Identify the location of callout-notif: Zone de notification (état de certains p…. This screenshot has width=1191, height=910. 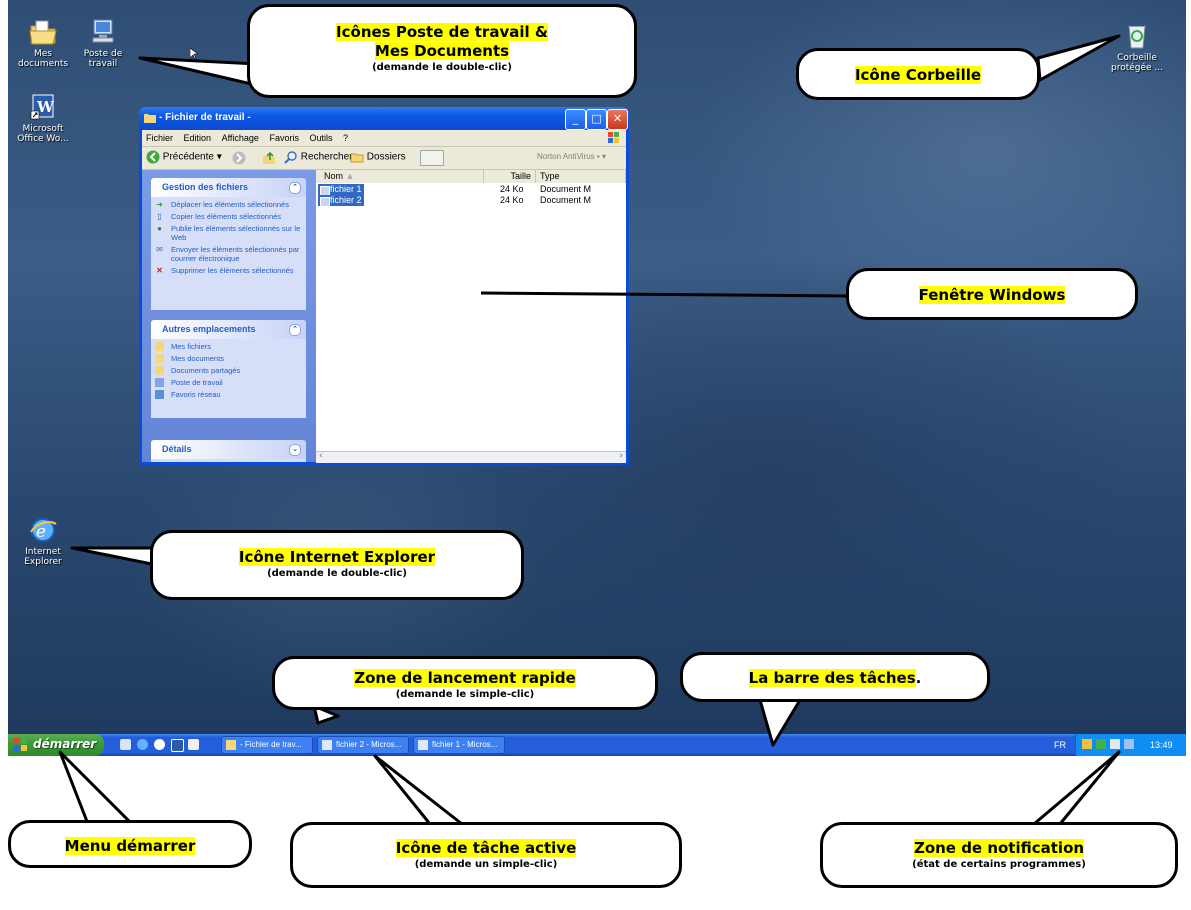
(999, 855).